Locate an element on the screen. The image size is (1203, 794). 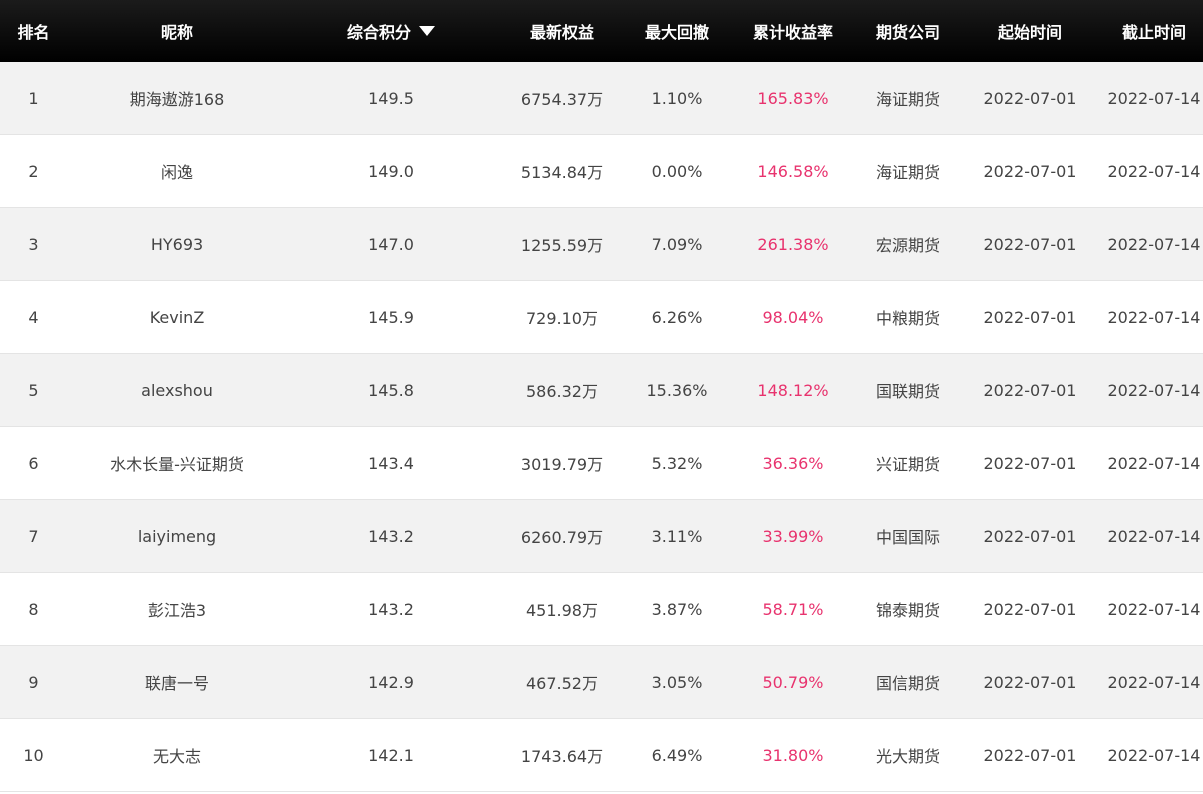
cell-drawdown: 6.26% is located at coordinates (677, 317).